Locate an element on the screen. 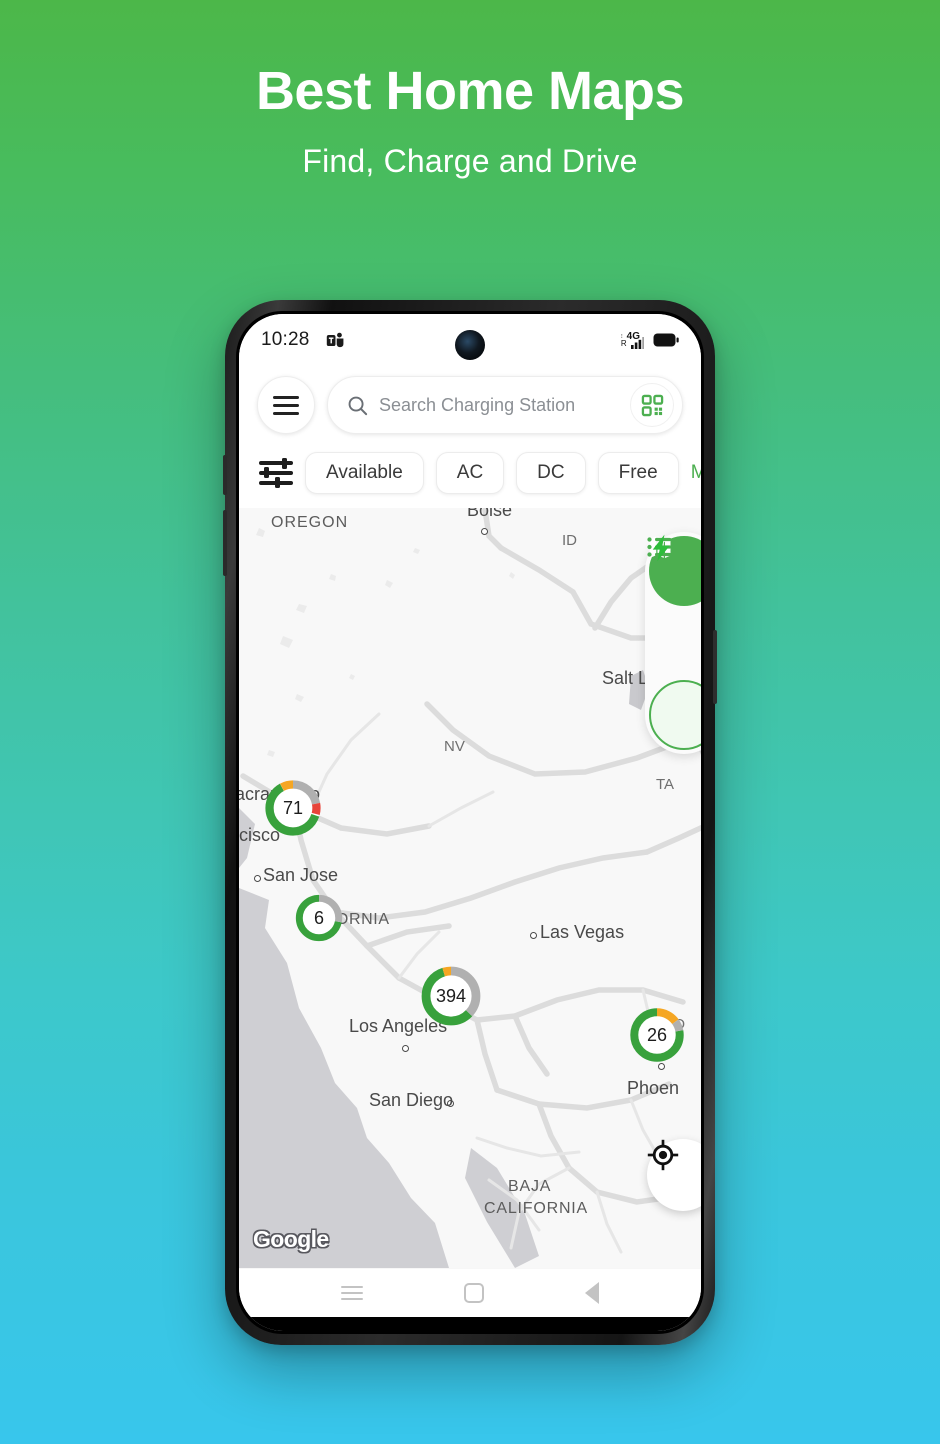  map-label-ta: TA is located at coordinates (665, 784).